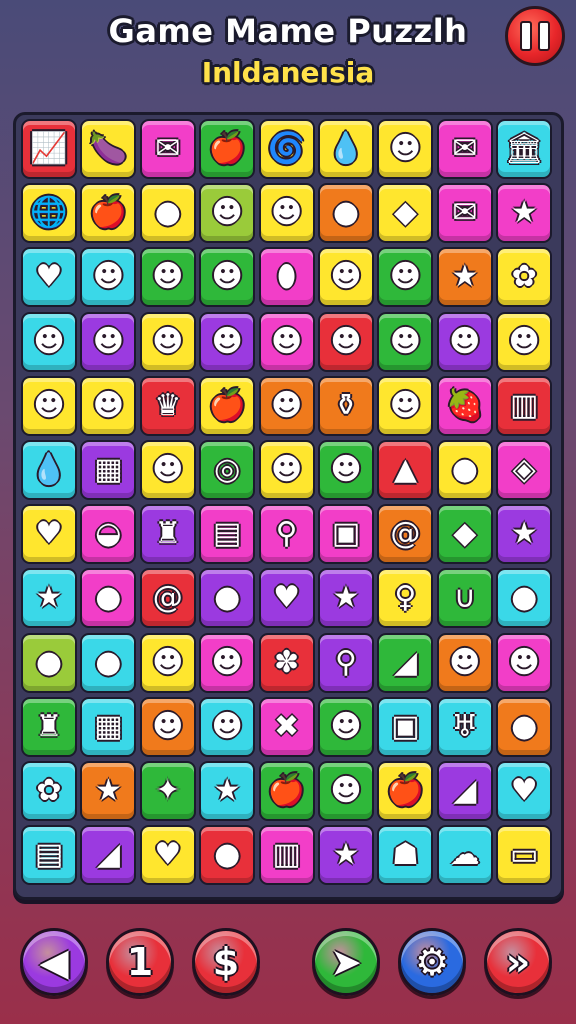  I want to click on game-tile: ▦, so click(108, 470).